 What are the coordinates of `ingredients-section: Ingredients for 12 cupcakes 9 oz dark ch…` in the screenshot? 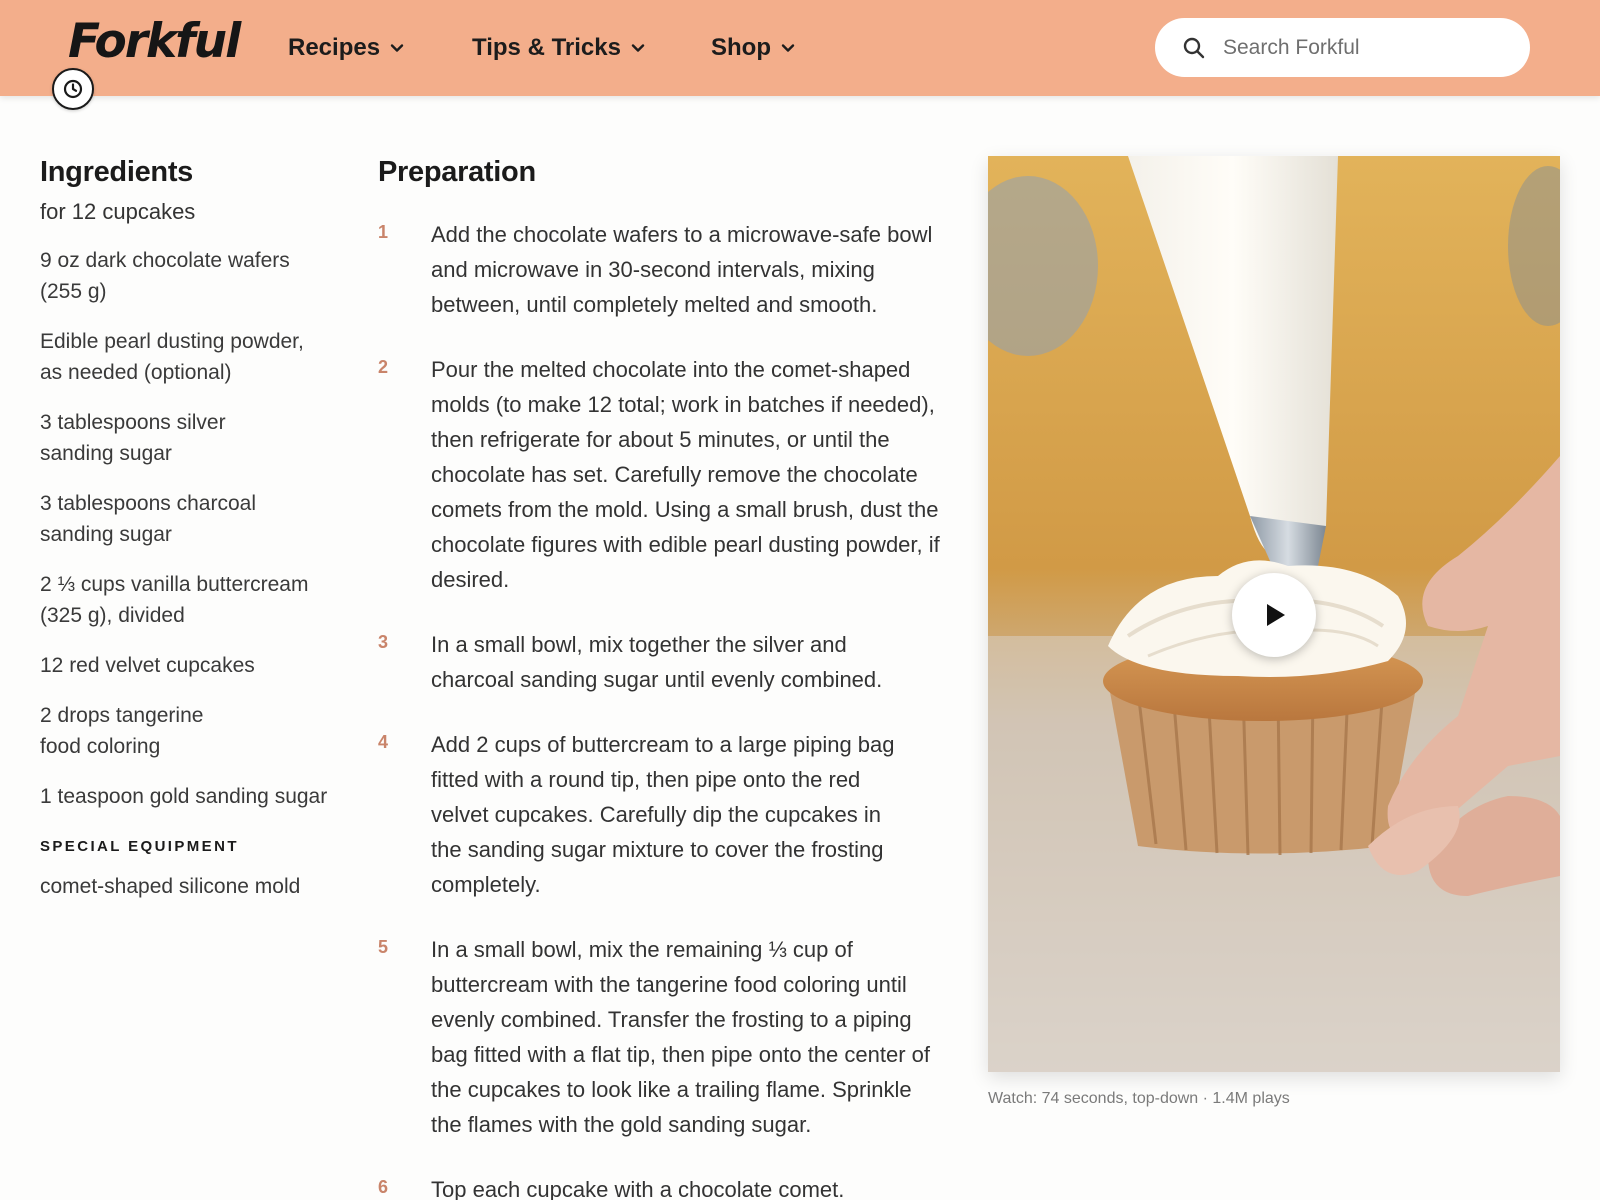 It's located at (190, 527).